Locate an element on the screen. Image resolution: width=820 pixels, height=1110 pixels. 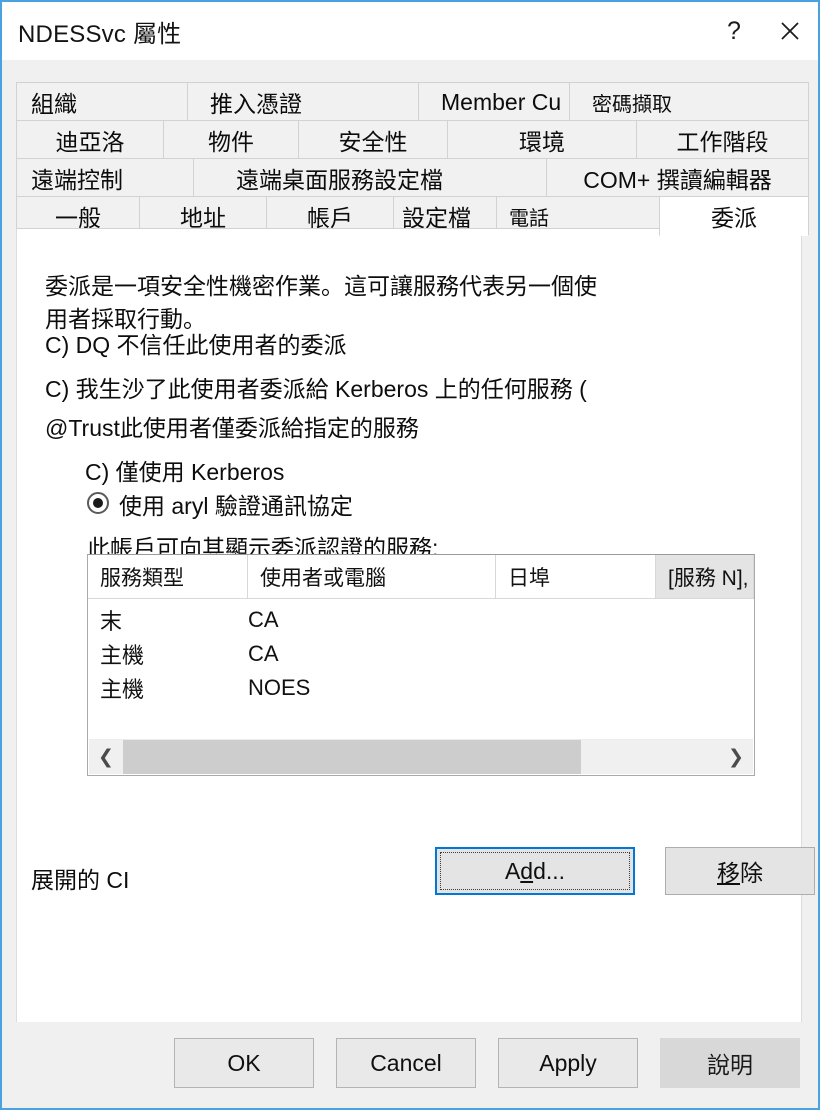
tab-label: COM+ 撰讀編輯器 is located at coordinates (677, 180).